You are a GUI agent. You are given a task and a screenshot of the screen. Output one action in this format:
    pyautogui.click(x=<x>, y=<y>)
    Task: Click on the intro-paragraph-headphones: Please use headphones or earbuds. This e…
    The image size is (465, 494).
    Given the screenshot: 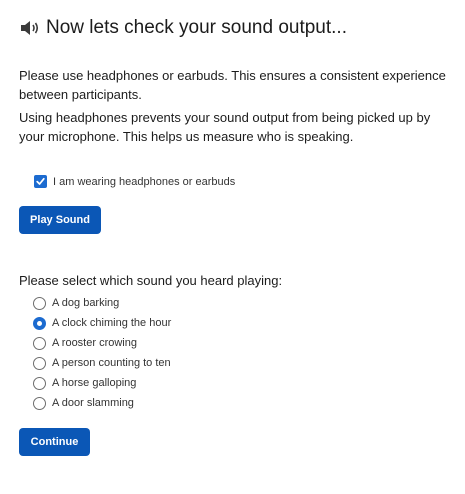 What is the action you would take?
    pyautogui.click(x=232, y=85)
    